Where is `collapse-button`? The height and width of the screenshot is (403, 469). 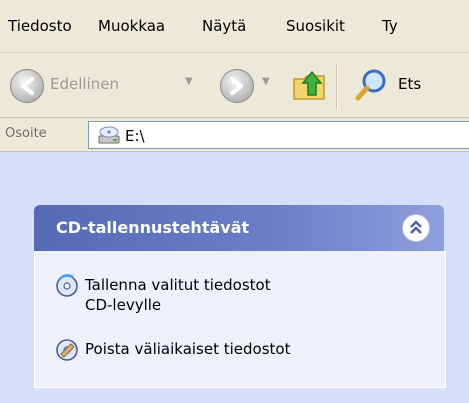 collapse-button is located at coordinates (416, 228).